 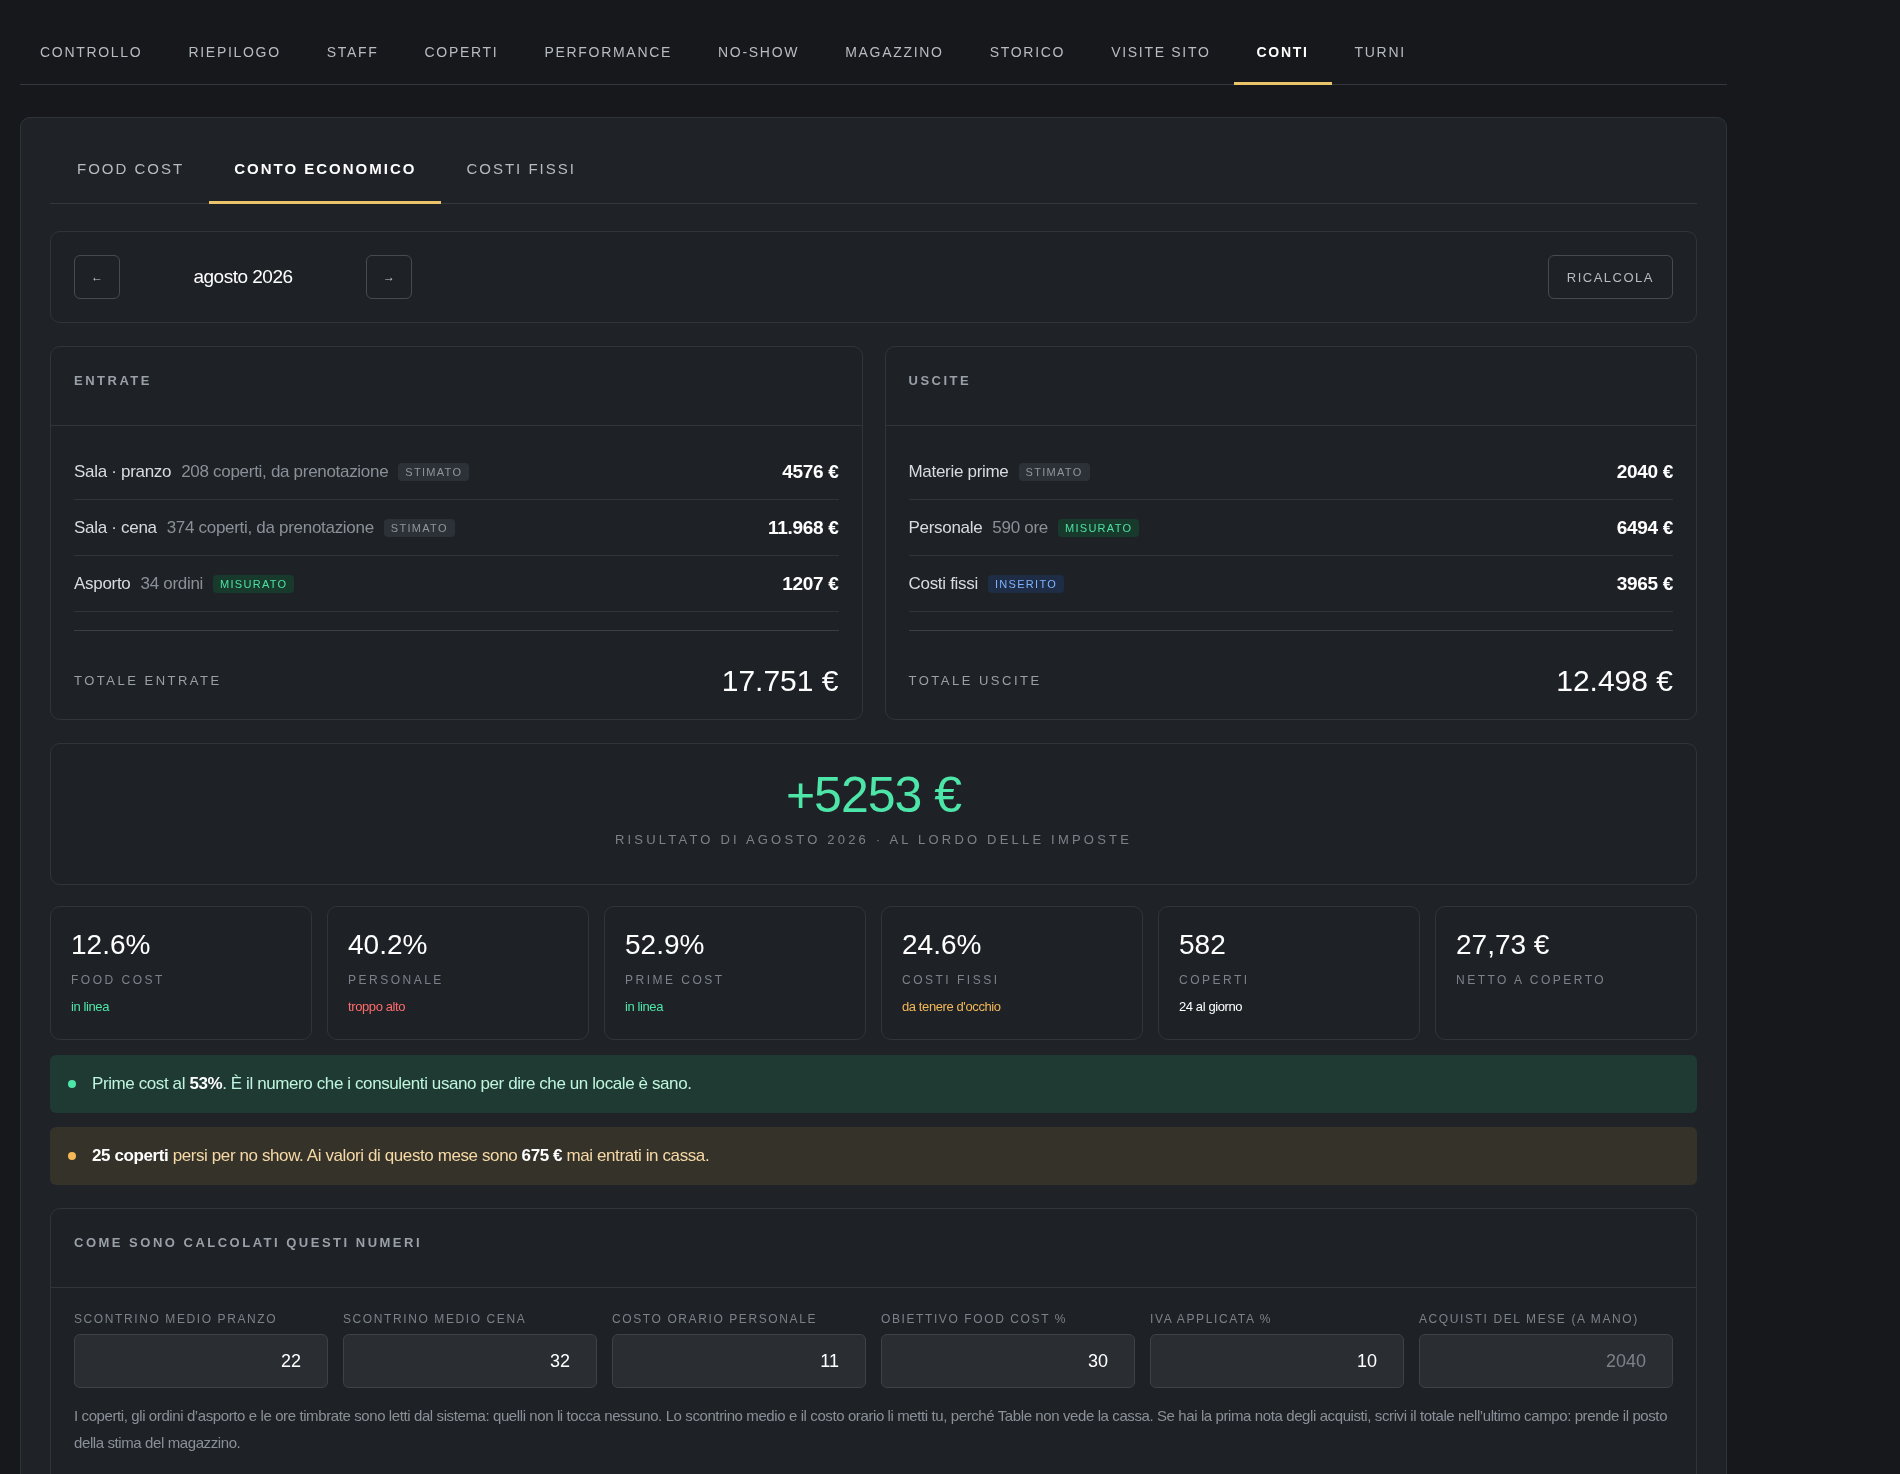 I want to click on item-name: Personale, so click(x=945, y=527).